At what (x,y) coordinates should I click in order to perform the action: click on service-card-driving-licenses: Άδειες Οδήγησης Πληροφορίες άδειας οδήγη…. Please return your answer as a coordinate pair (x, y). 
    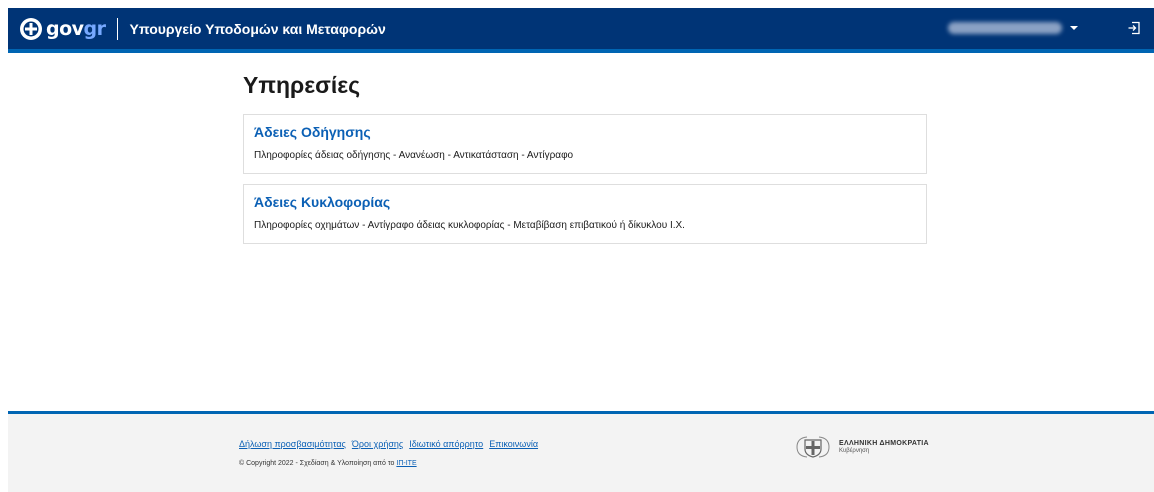
    Looking at the image, I should click on (585, 144).